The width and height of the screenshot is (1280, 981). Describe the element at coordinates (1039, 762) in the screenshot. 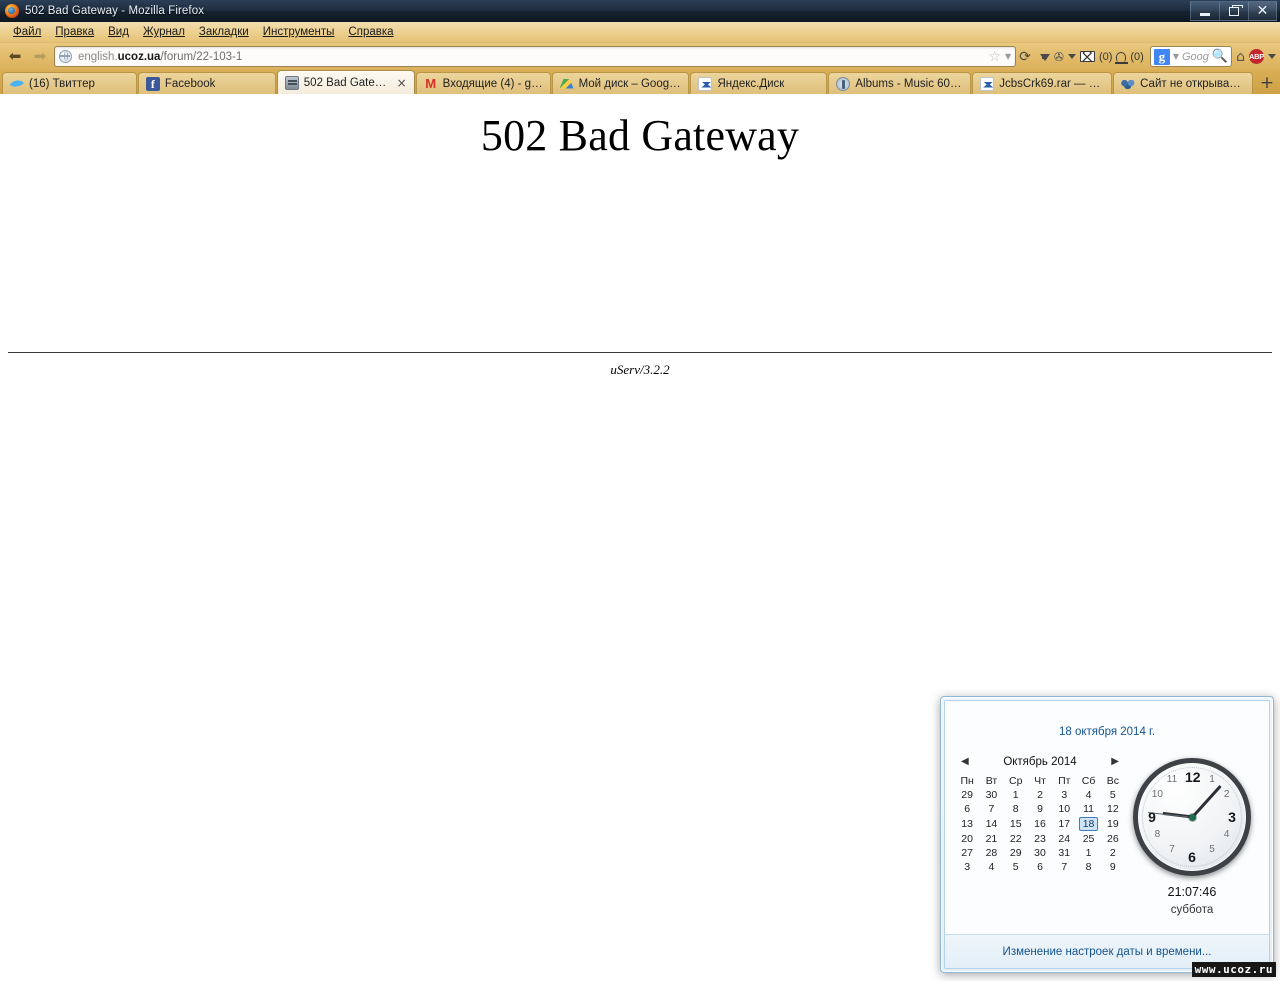

I see `calendar-month-label: Октябрь 2014` at that location.